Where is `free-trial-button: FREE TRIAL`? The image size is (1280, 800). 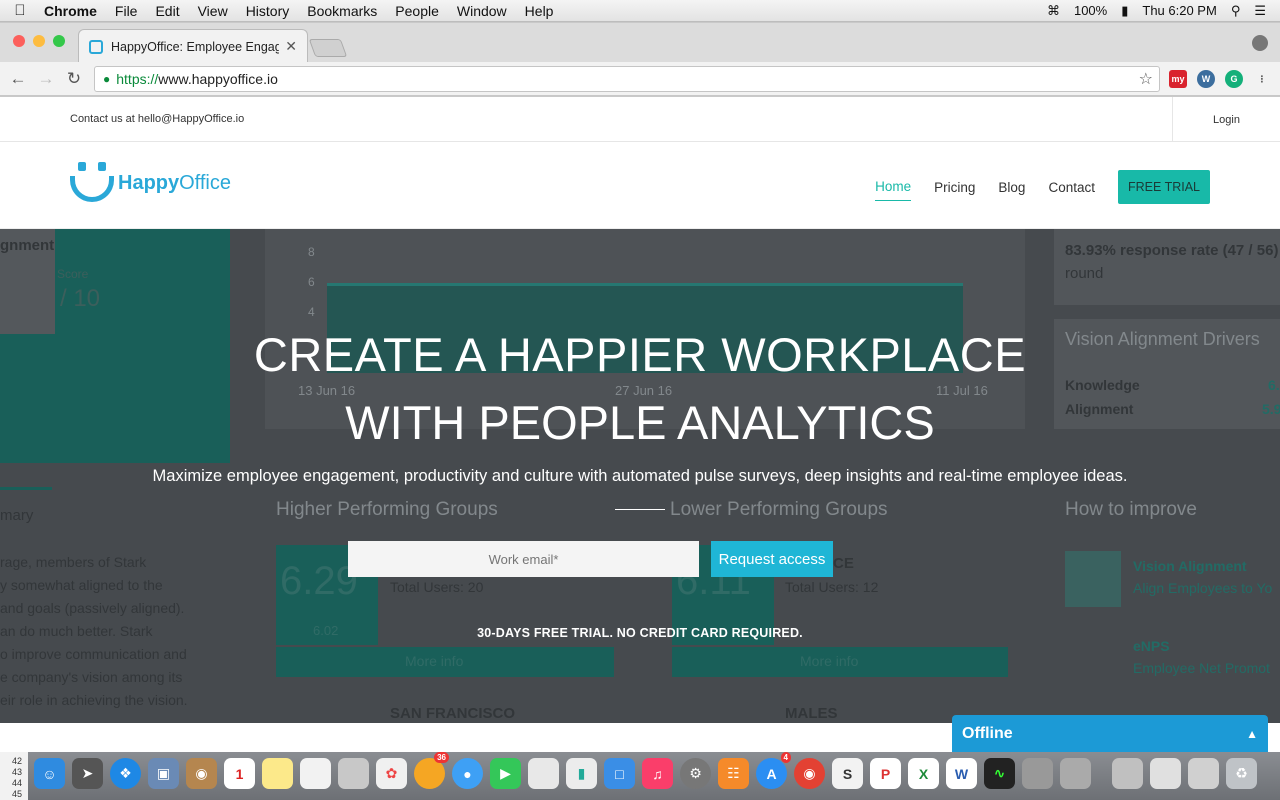 free-trial-button: FREE TRIAL is located at coordinates (1163, 187).